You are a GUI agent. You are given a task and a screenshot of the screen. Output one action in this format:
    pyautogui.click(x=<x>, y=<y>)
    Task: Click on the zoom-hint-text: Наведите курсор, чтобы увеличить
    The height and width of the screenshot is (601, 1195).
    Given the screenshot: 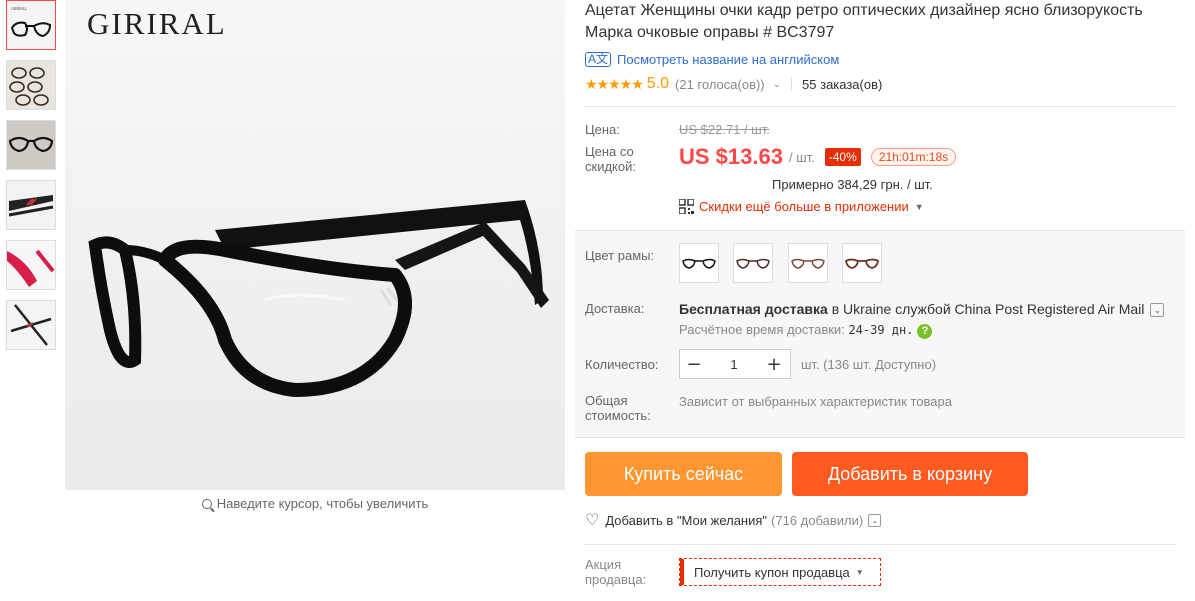 What is the action you would take?
    pyautogui.click(x=322, y=503)
    